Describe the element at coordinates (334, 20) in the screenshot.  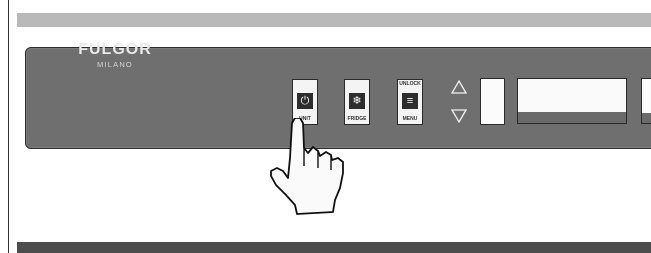
I see `top-strip` at that location.